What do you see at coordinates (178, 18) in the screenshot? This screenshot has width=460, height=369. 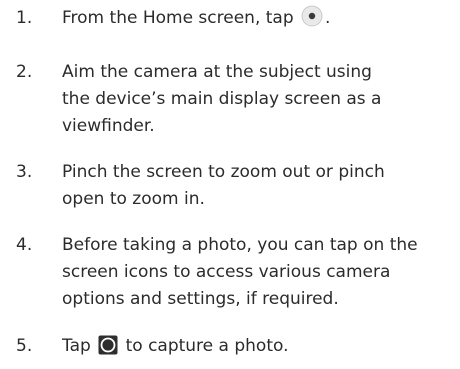 I see `step-line: From the Home screen, tap` at bounding box center [178, 18].